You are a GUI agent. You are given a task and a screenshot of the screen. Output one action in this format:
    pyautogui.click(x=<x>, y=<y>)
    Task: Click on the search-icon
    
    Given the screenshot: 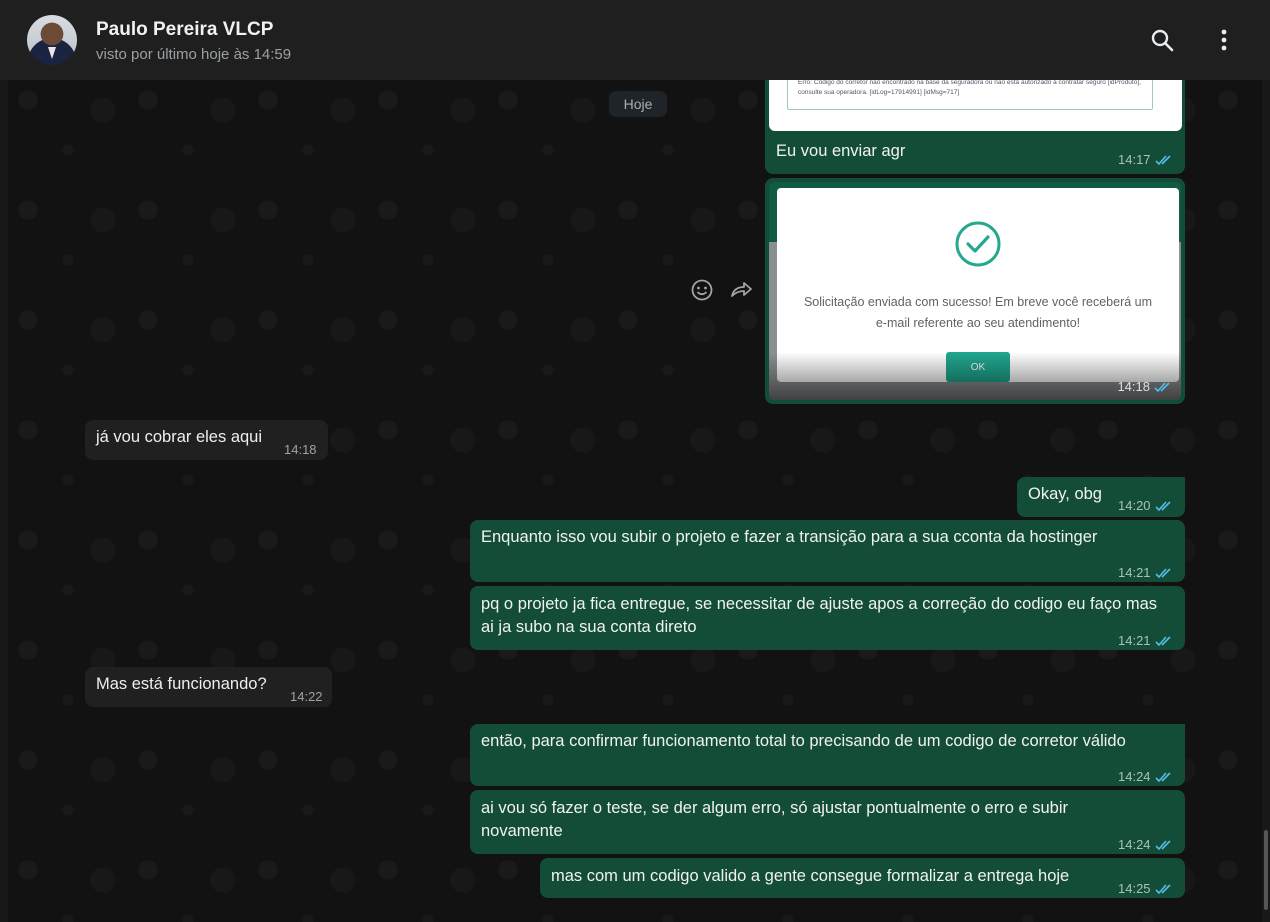 What is the action you would take?
    pyautogui.click(x=1162, y=40)
    